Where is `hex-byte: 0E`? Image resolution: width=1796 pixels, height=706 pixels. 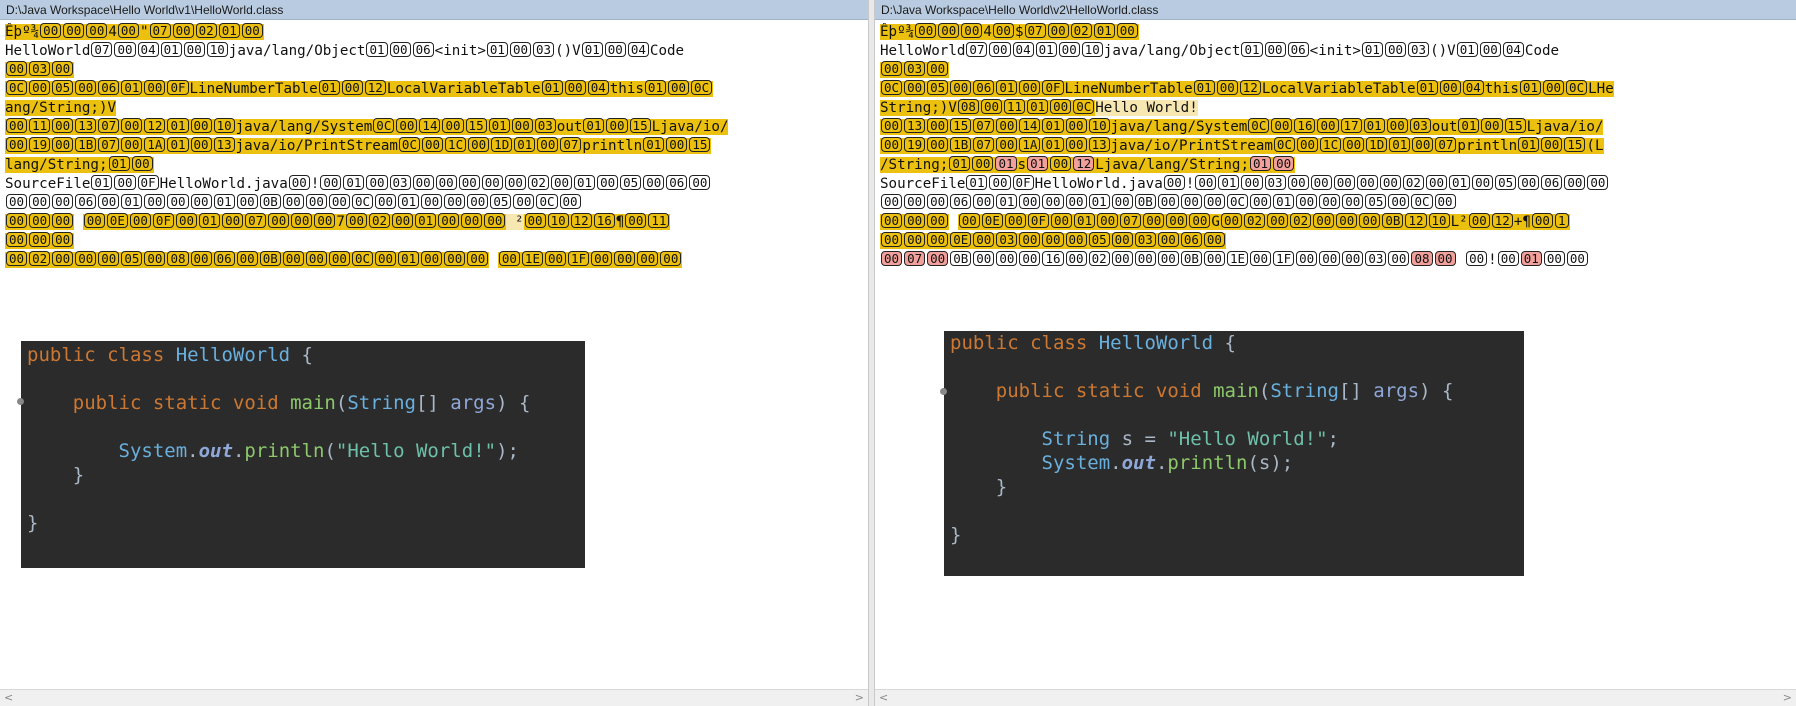 hex-byte: 0E is located at coordinates (961, 239).